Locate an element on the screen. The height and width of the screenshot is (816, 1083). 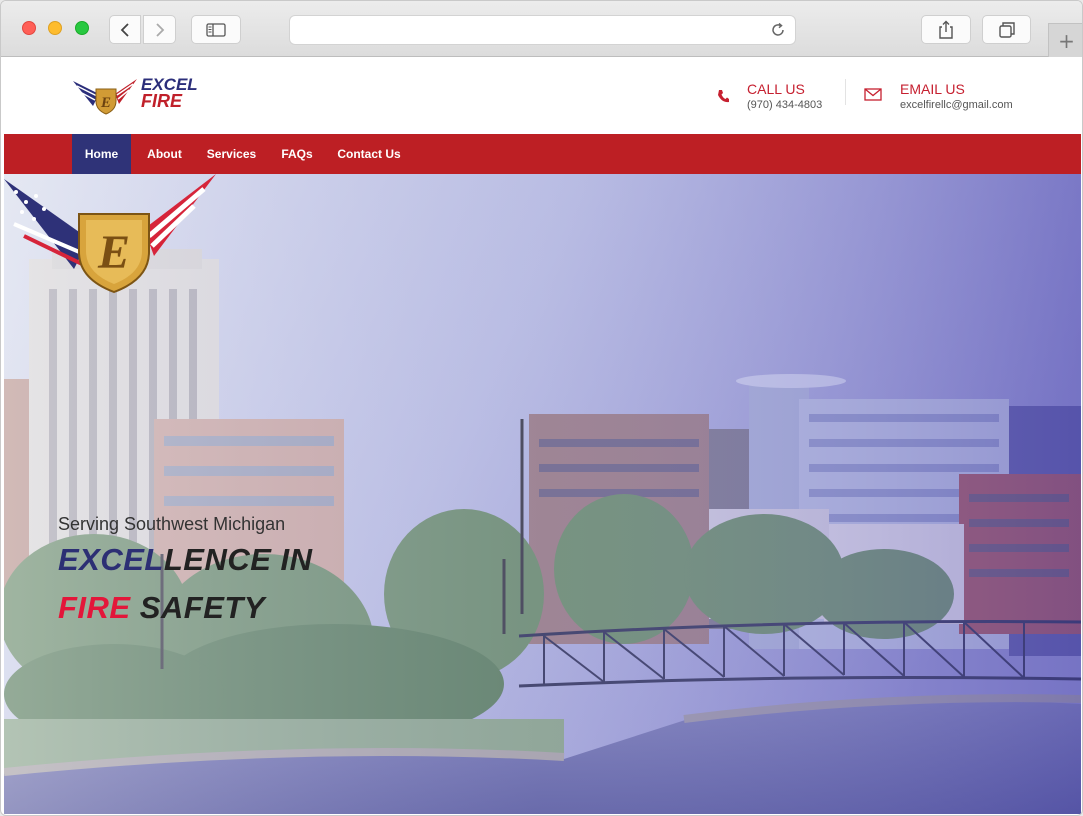
call-us-block: CALL US (970) 434-4803 is located at coordinates (777, 96).